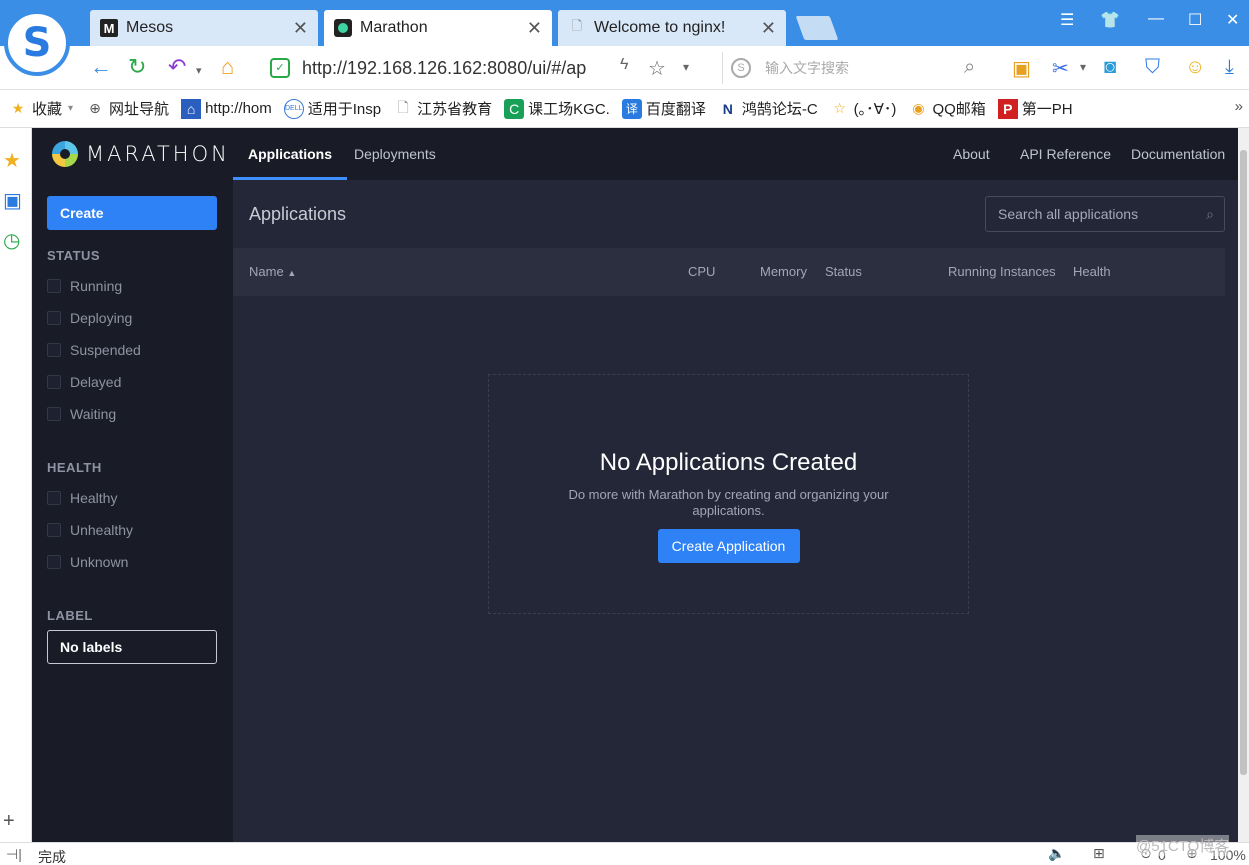  I want to click on filter-healthy: Healthy, so click(82, 498).